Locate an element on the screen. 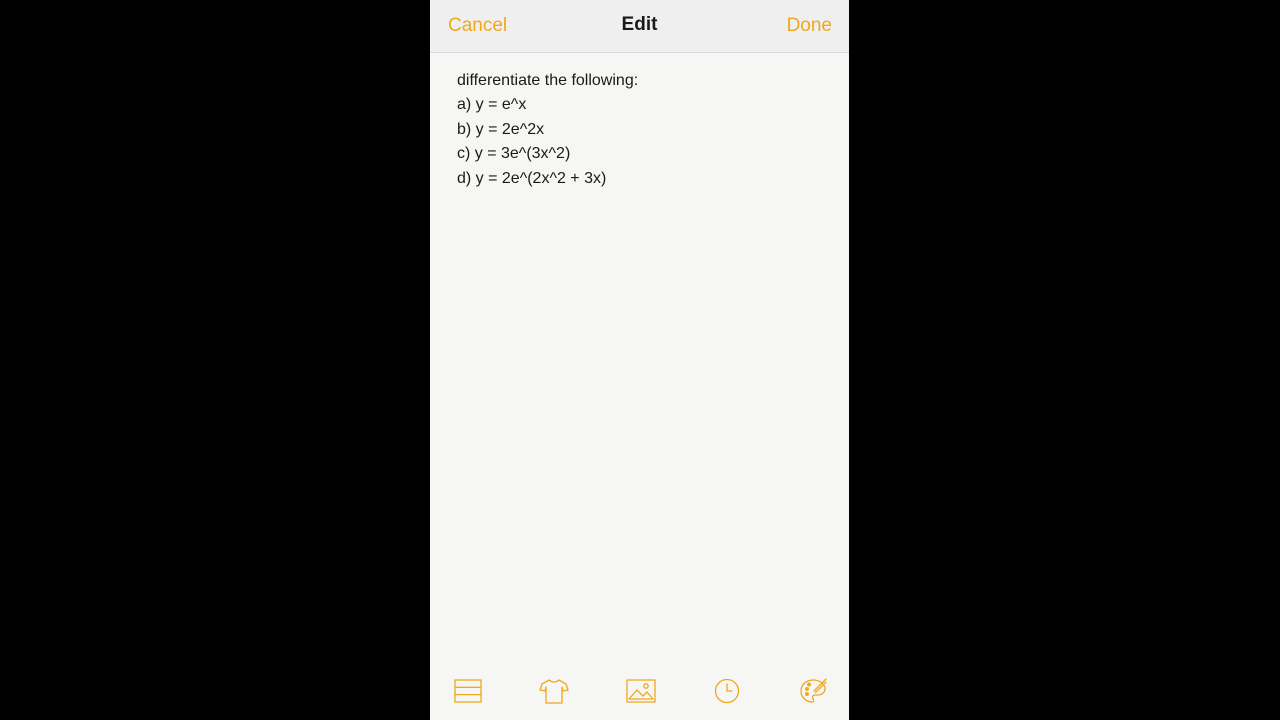 The image size is (1280, 720). palette-icon is located at coordinates (813, 691).